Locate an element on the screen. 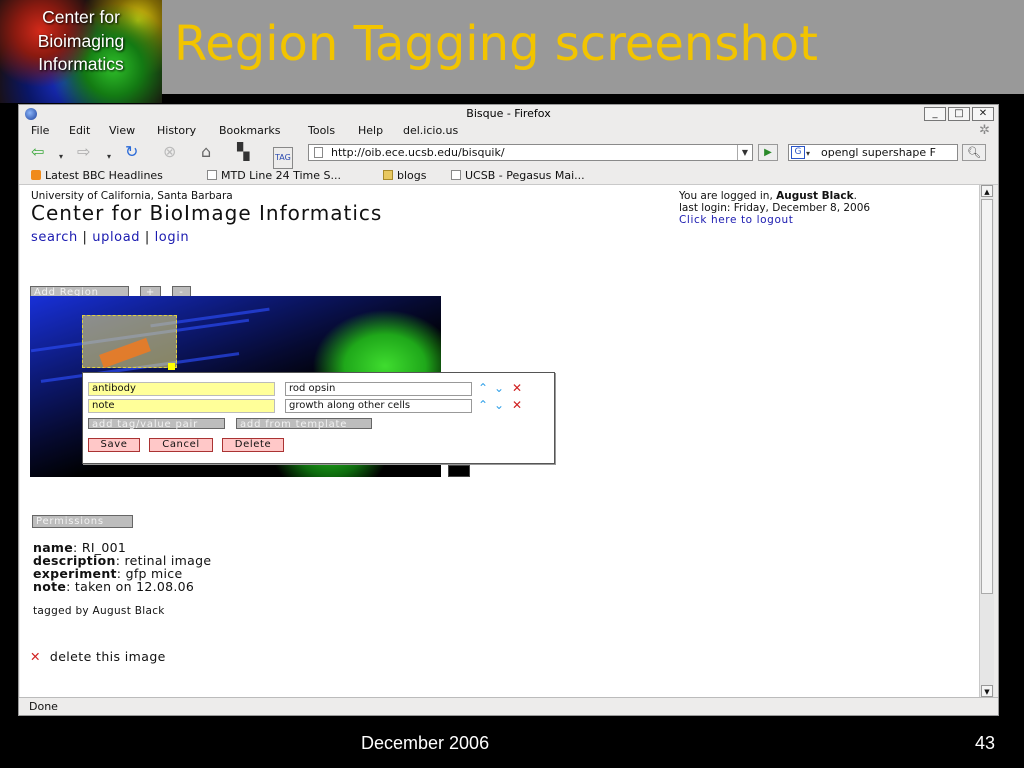 This screenshot has height=768, width=1024. go-icon: ▶ is located at coordinates (768, 152).